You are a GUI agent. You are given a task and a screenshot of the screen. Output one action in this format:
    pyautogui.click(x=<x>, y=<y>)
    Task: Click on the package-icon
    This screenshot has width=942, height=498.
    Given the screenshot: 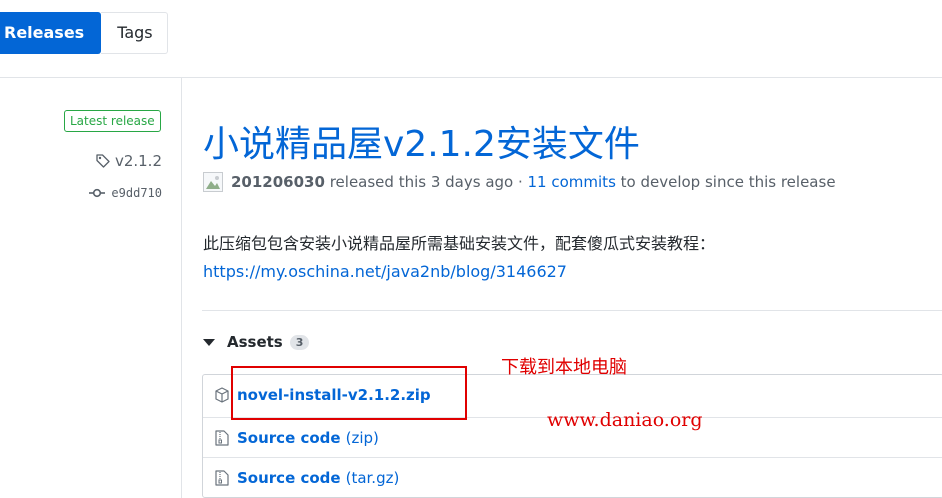 What is the action you would take?
    pyautogui.click(x=222, y=395)
    